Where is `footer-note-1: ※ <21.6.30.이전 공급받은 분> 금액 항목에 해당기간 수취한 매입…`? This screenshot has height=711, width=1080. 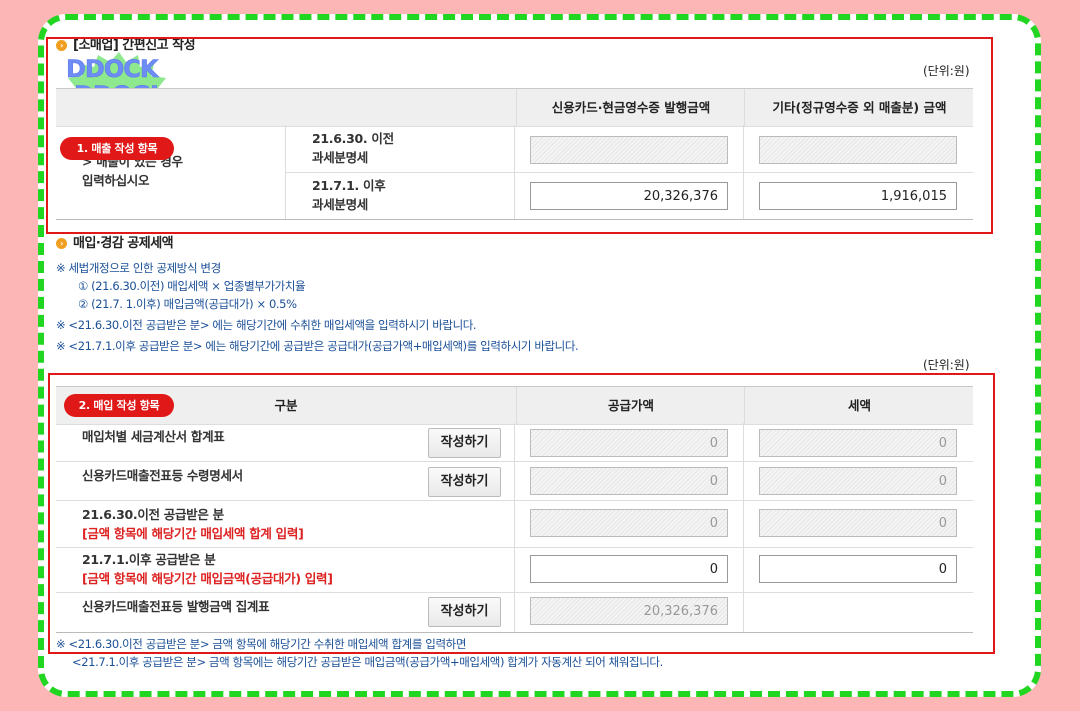
footer-note-1: ※ <21.6.30.이전 공급받은 분> 금액 항목에 해당기간 수취한 매입… is located at coordinates (261, 644).